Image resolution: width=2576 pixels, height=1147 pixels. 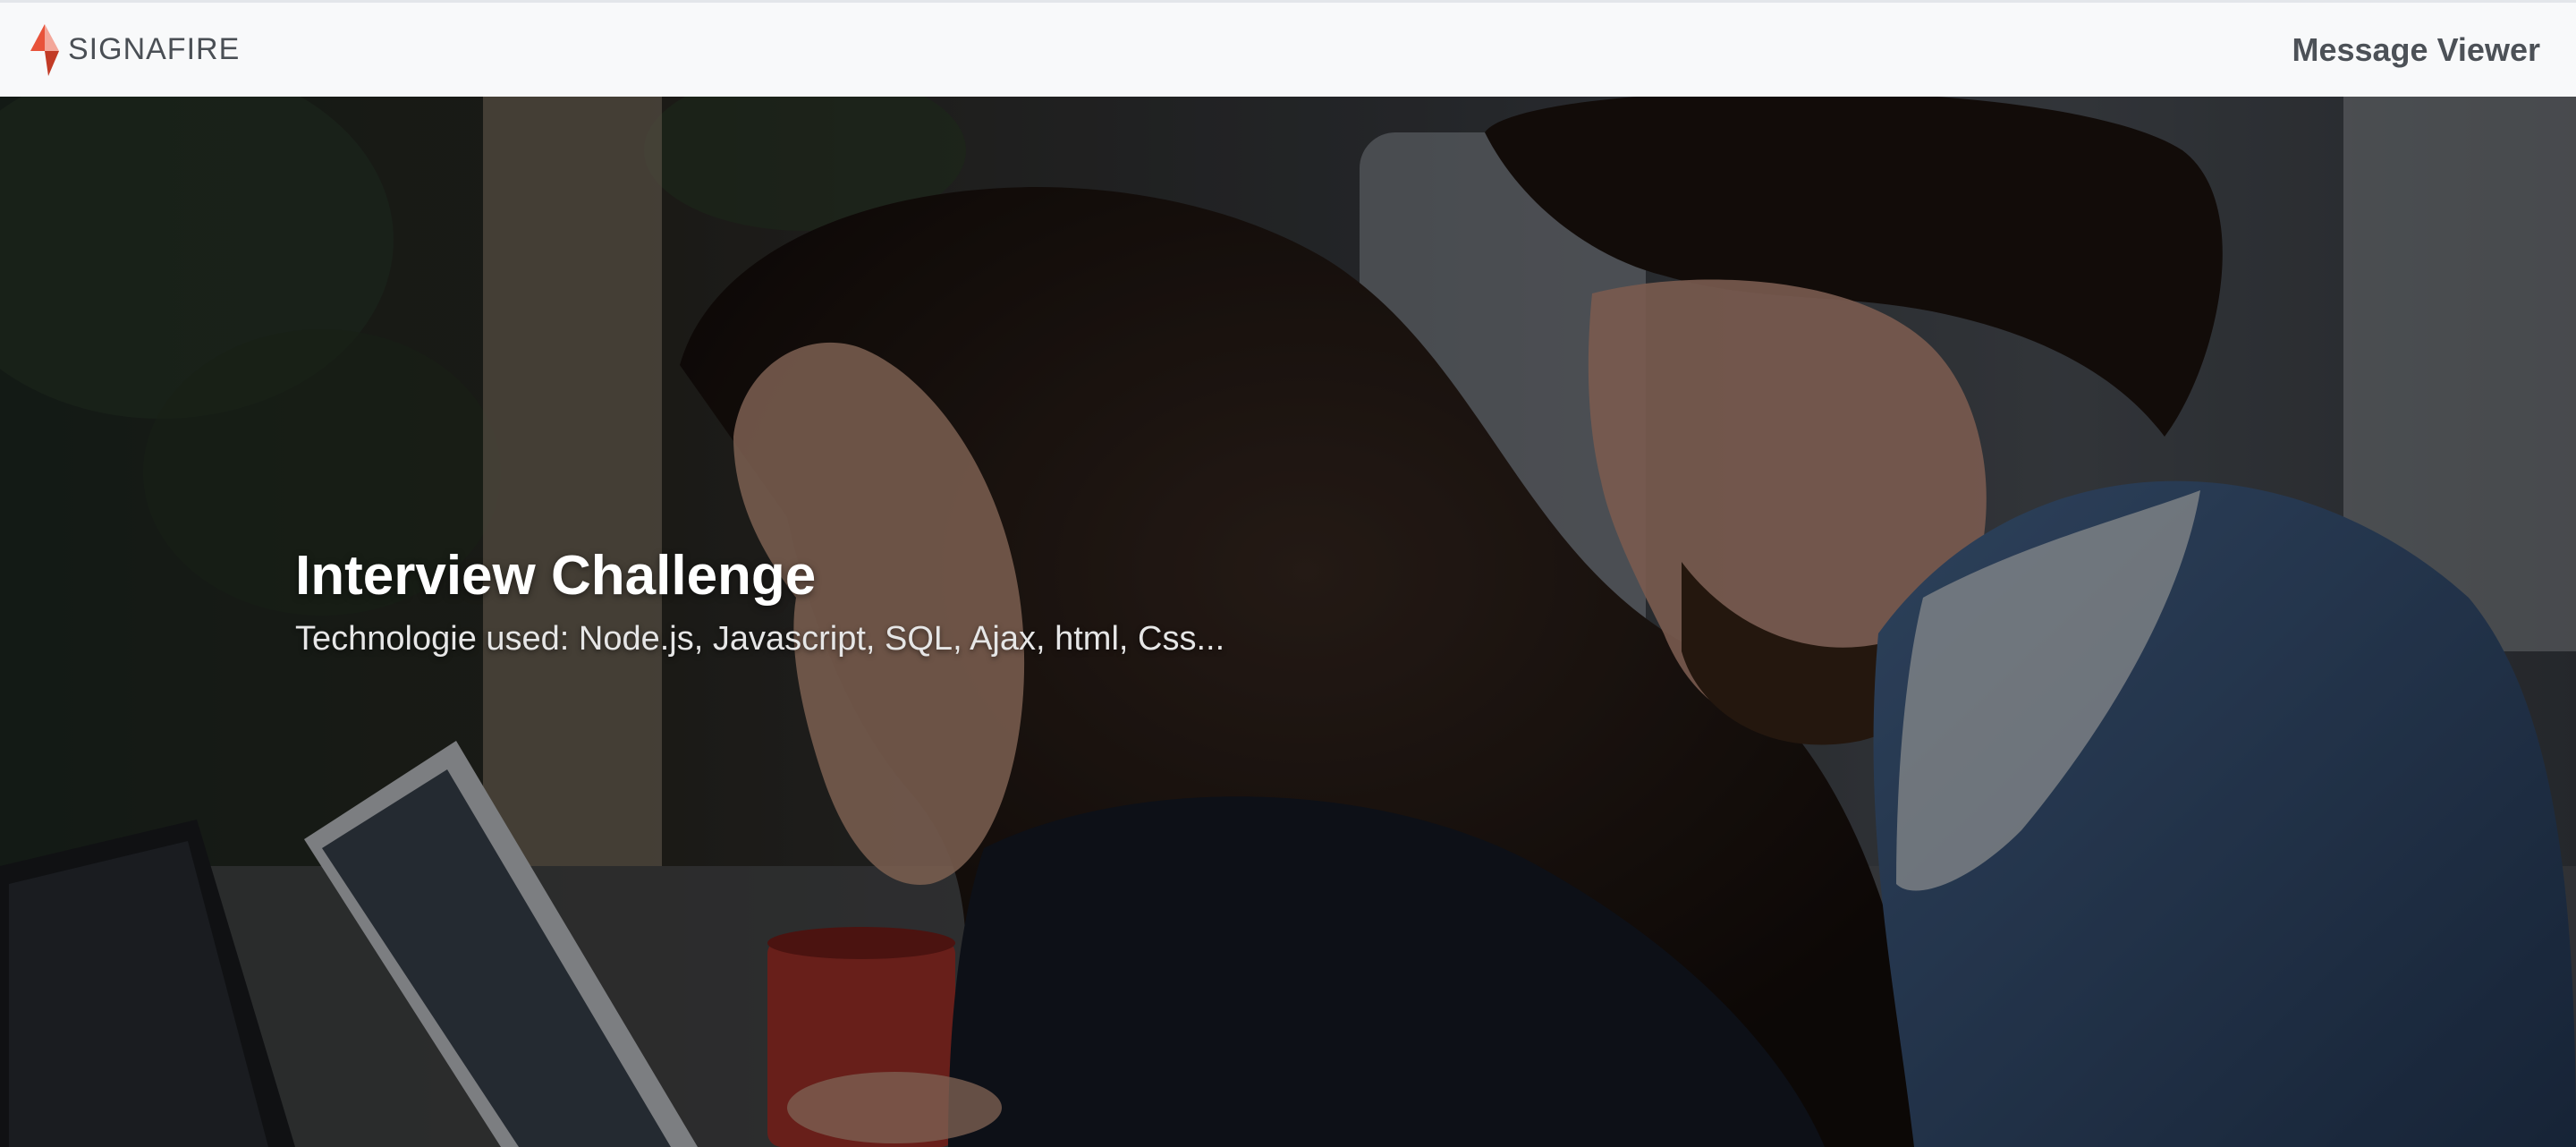 I want to click on flame-logo-icon, so click(x=44, y=49).